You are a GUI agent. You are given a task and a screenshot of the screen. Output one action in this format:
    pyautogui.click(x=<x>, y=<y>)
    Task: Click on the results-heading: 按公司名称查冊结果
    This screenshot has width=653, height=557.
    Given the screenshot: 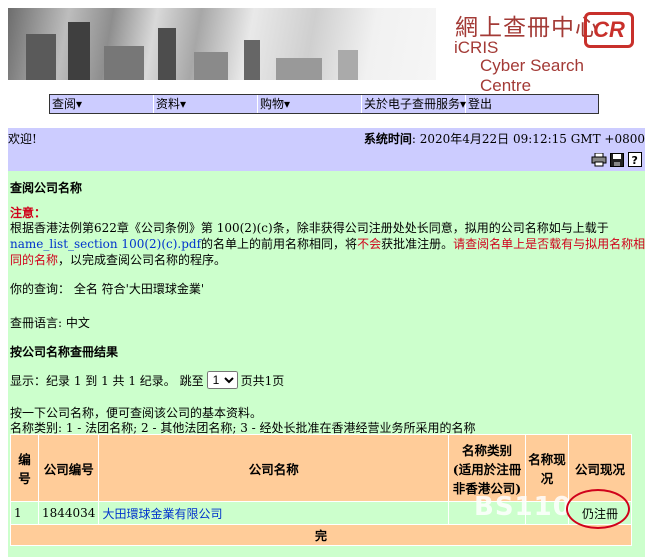 What is the action you would take?
    pyautogui.click(x=64, y=352)
    